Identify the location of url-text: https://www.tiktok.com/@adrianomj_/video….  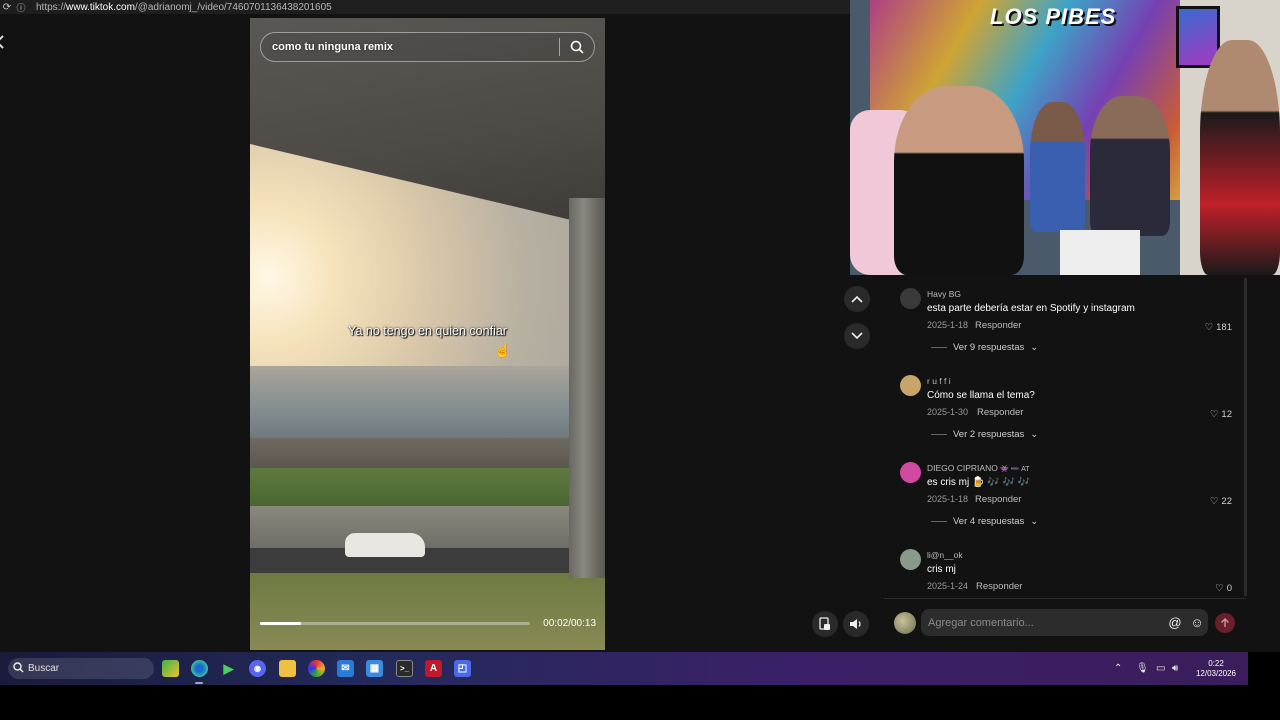
(180, 7).